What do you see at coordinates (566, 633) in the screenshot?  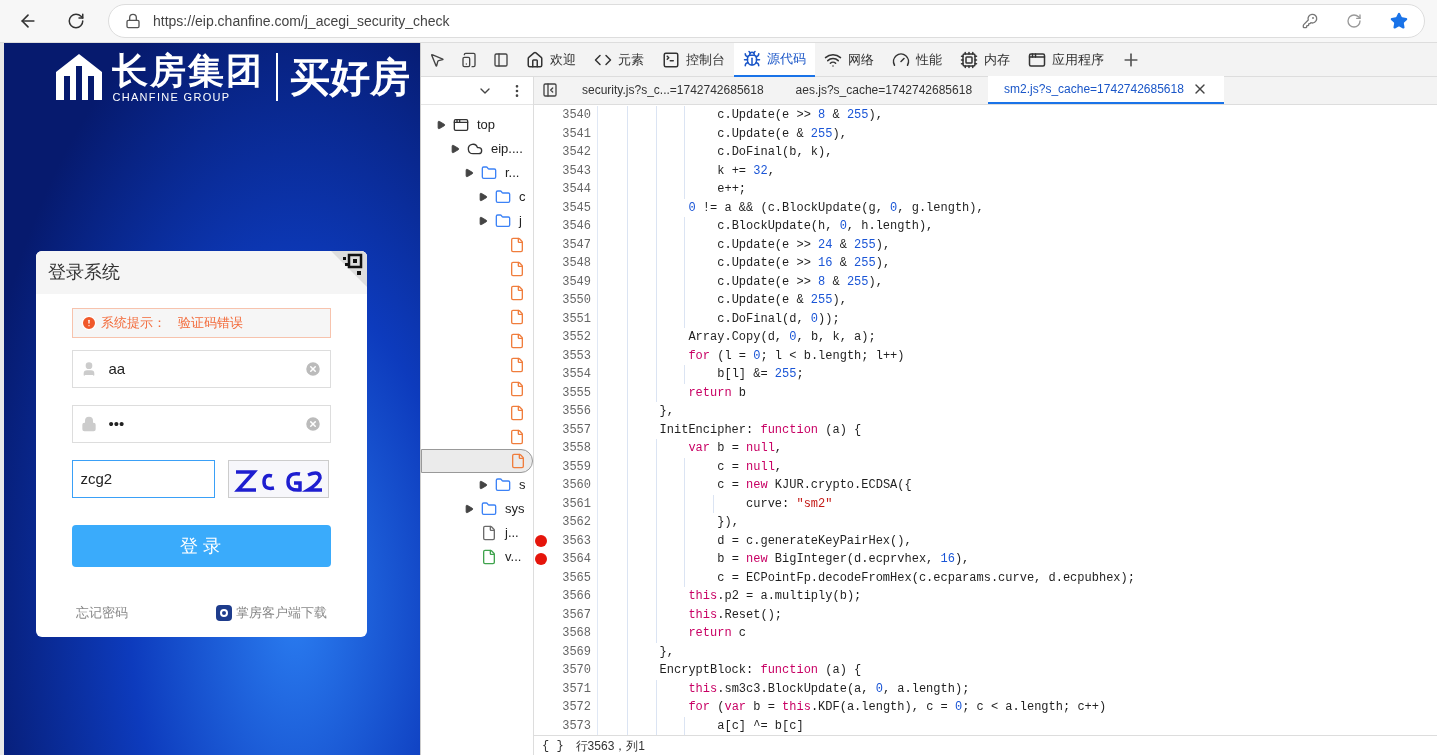 I see `line-gutter: 3568` at bounding box center [566, 633].